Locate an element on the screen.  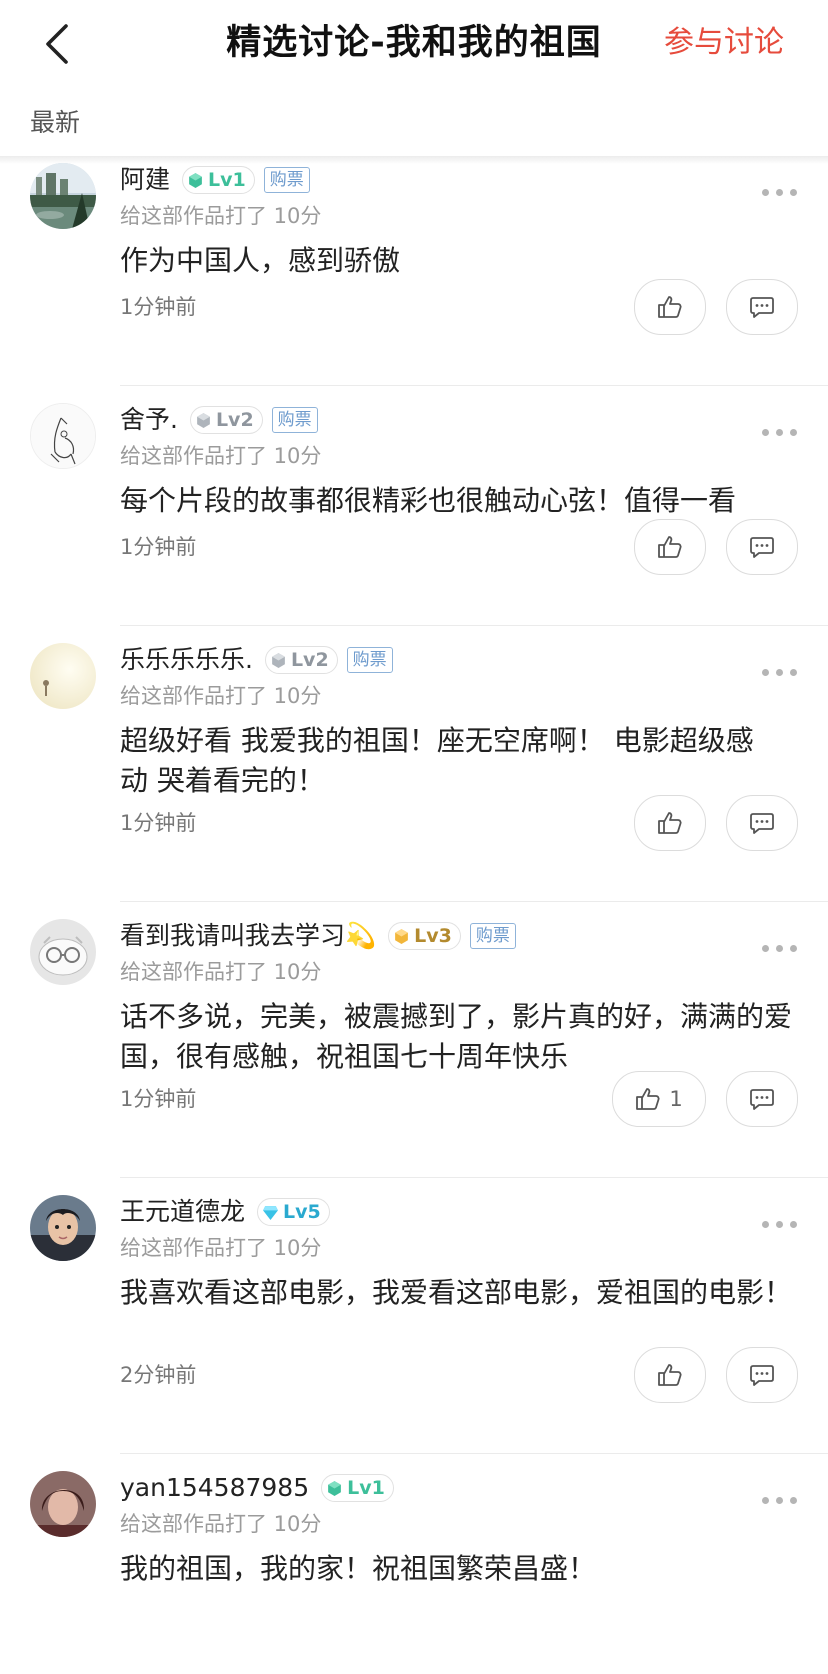
username-text: yan154587985 is located at coordinates (215, 1487).